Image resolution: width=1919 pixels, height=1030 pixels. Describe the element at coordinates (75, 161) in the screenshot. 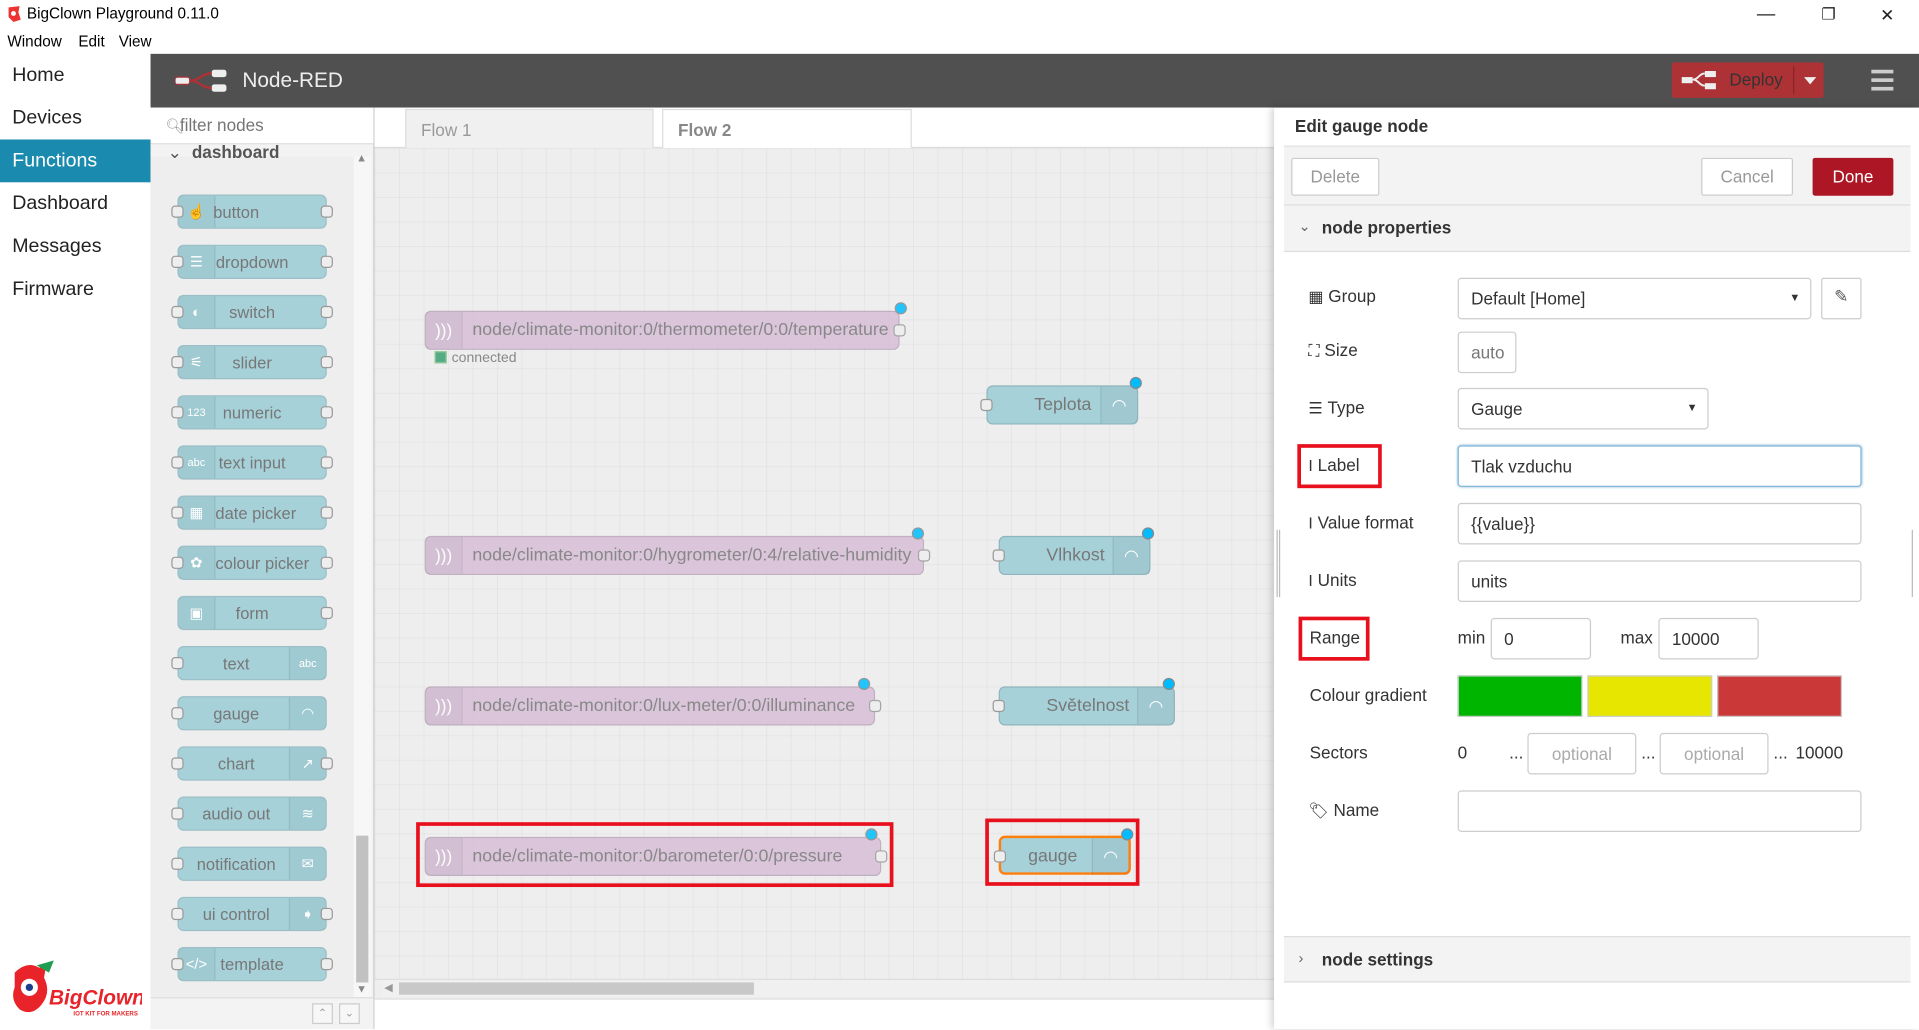

I see `nav-functions: Functions` at that location.